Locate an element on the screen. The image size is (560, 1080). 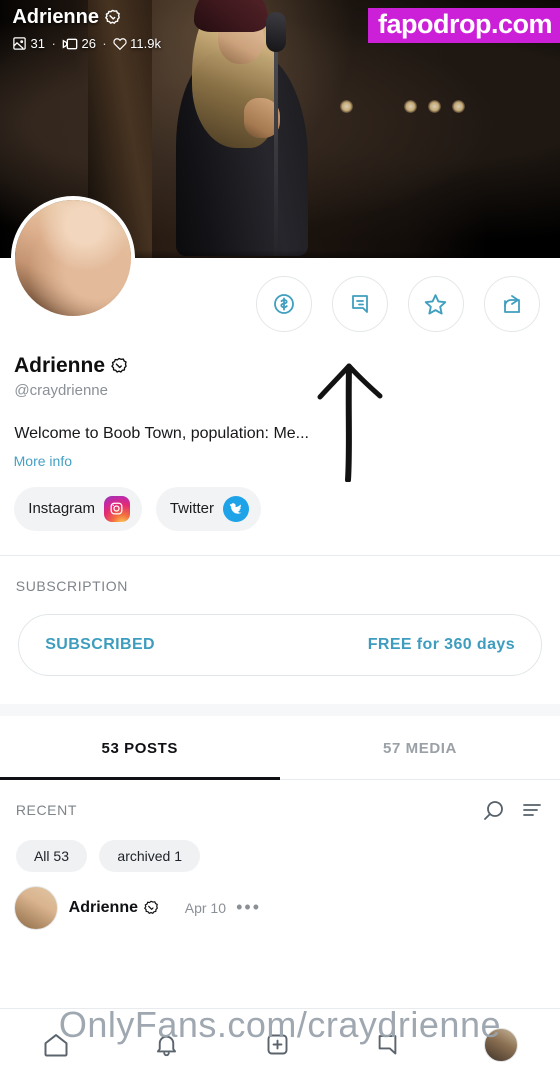
chip-archived: archived 1 is located at coordinates (149, 855).